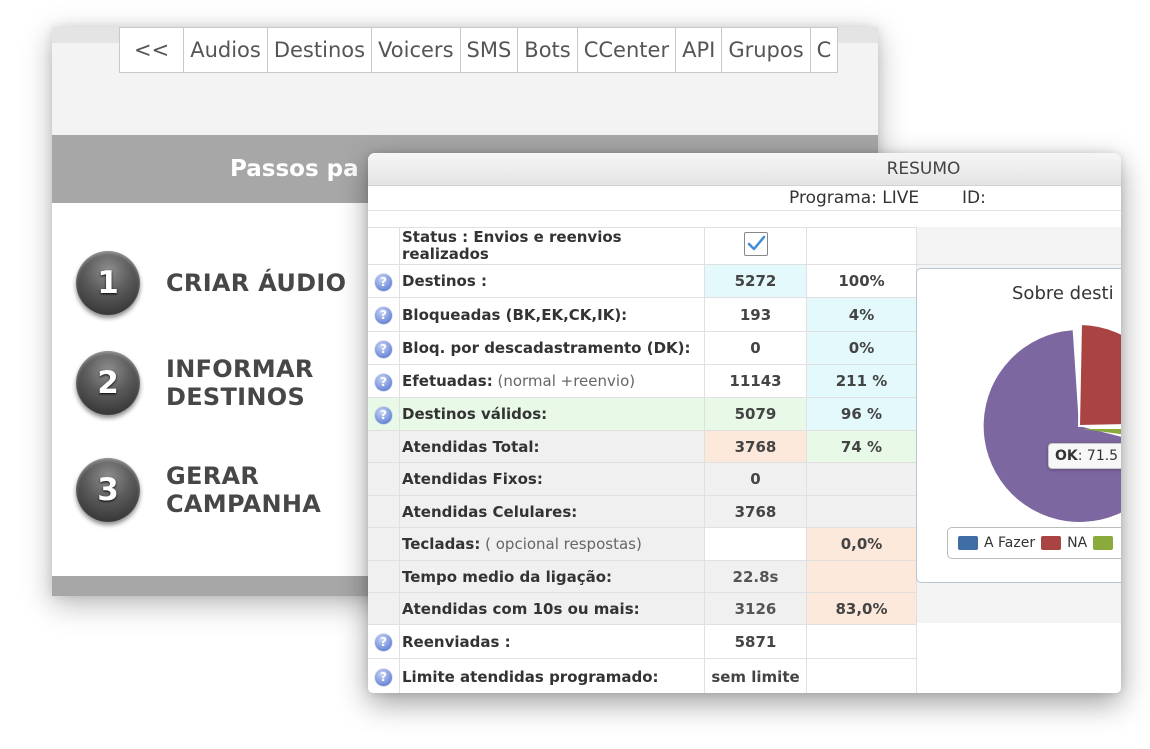 The height and width of the screenshot is (749, 1150). Describe the element at coordinates (627, 50) in the screenshot. I see `nav-tab-ccenter: CCenter` at that location.